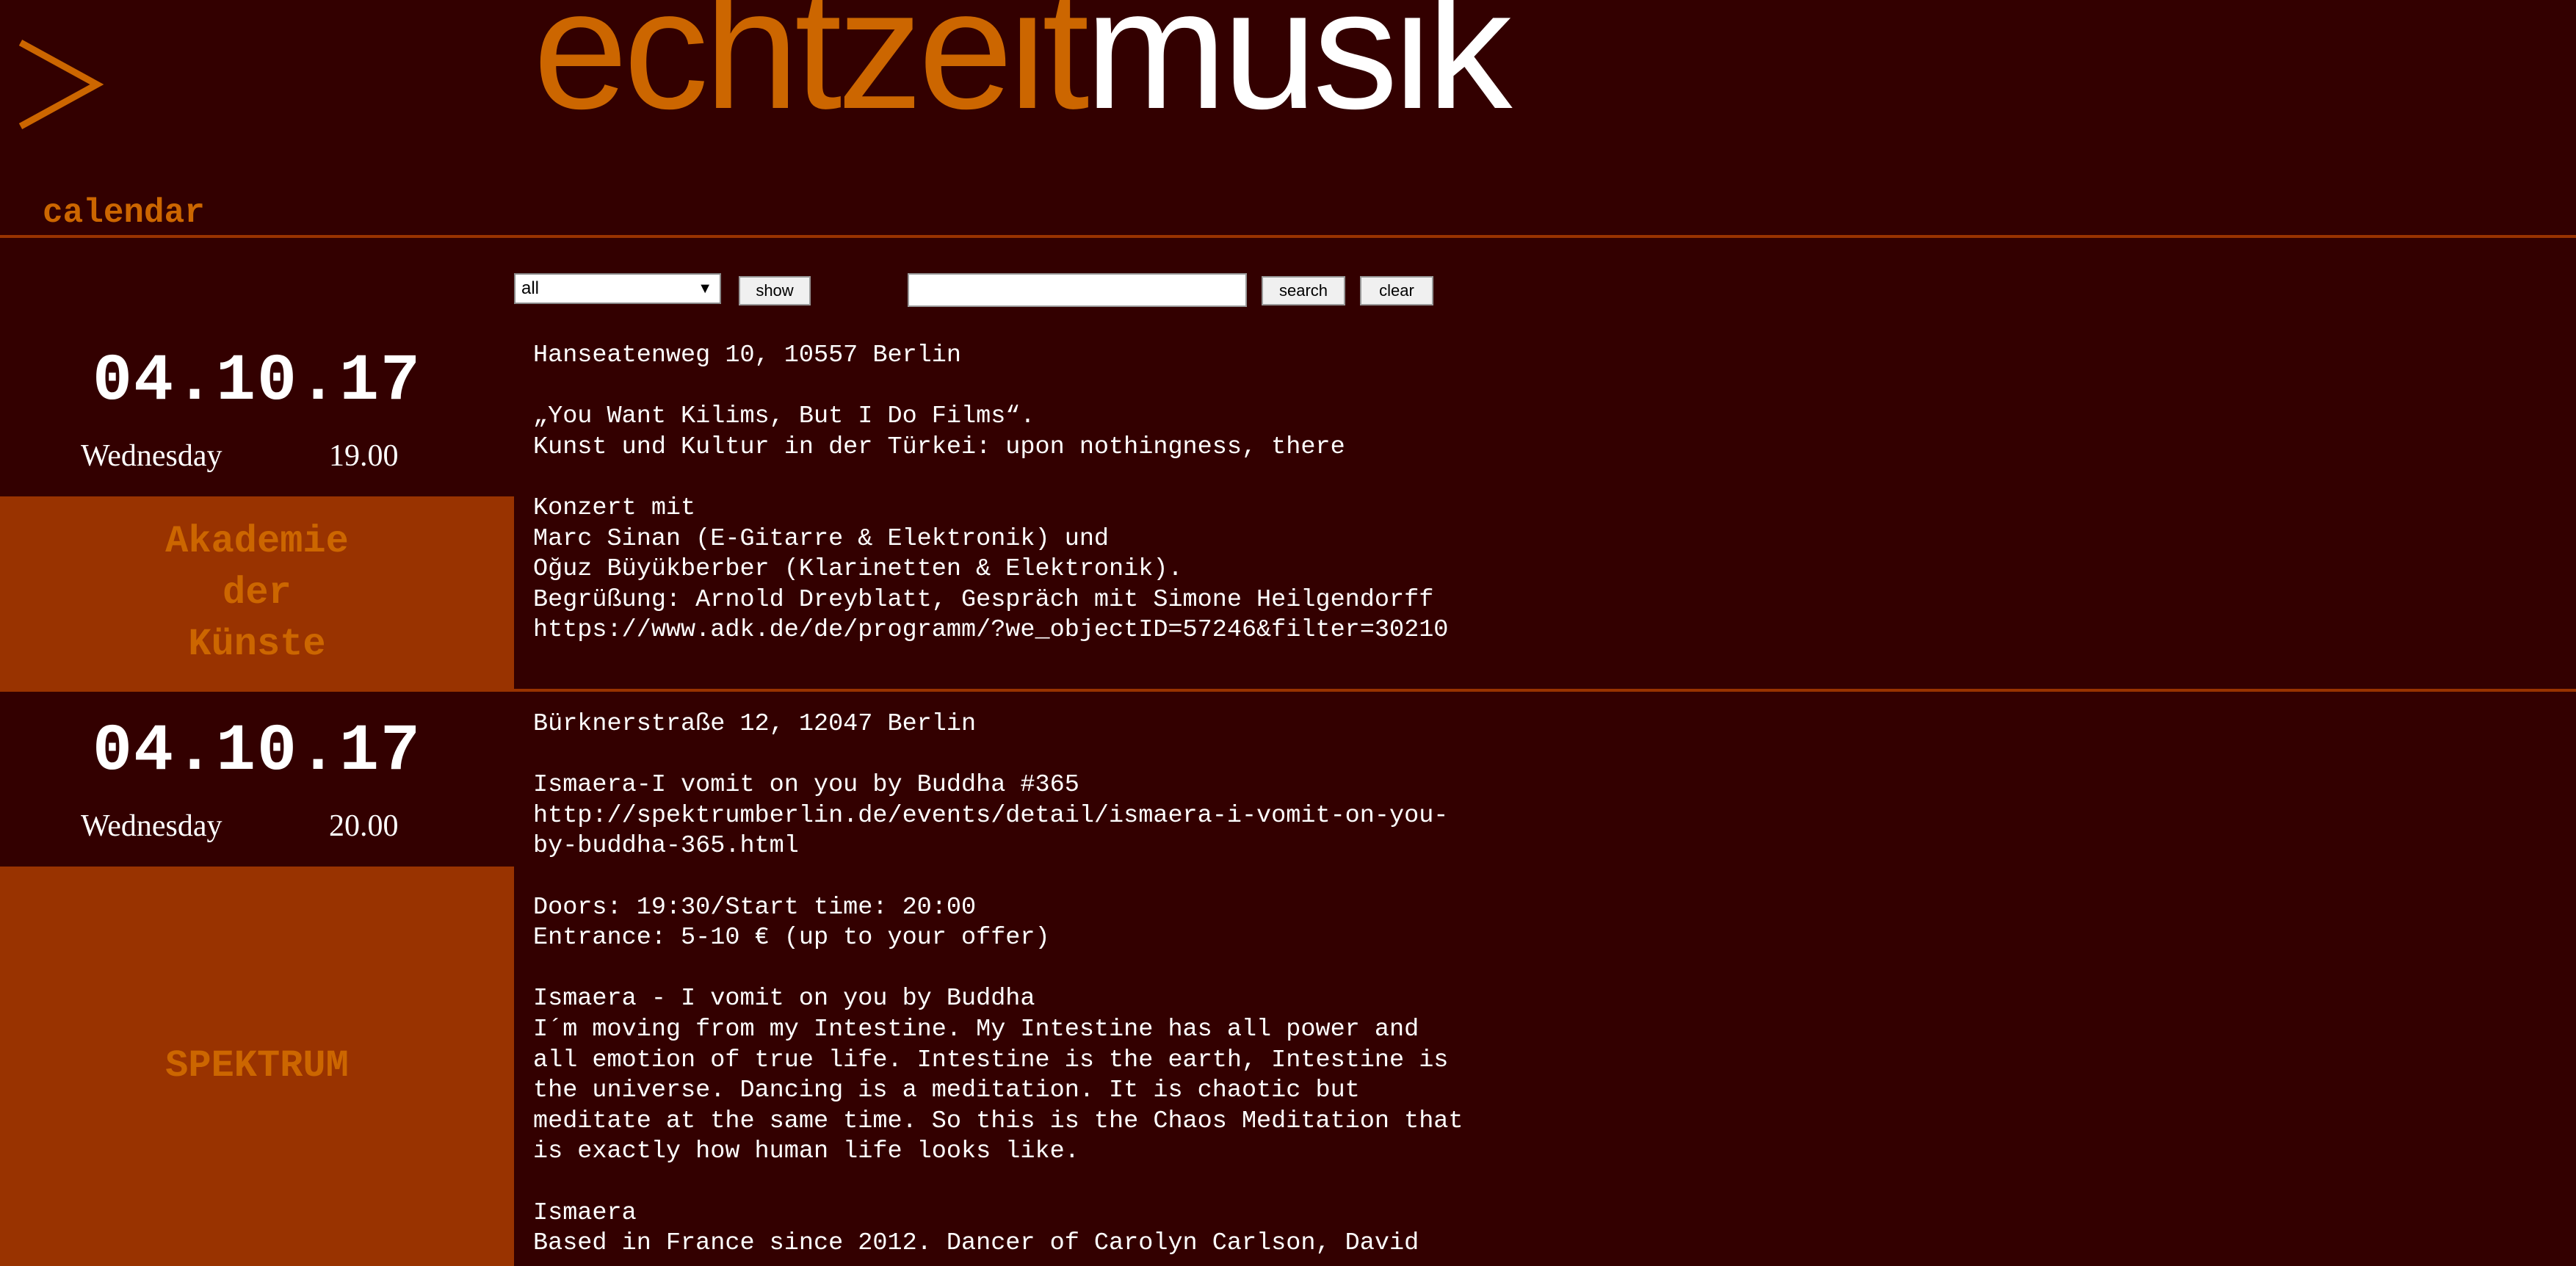 The height and width of the screenshot is (1266, 2576). Describe the element at coordinates (1077, 290) in the screenshot. I see `search-input` at that location.